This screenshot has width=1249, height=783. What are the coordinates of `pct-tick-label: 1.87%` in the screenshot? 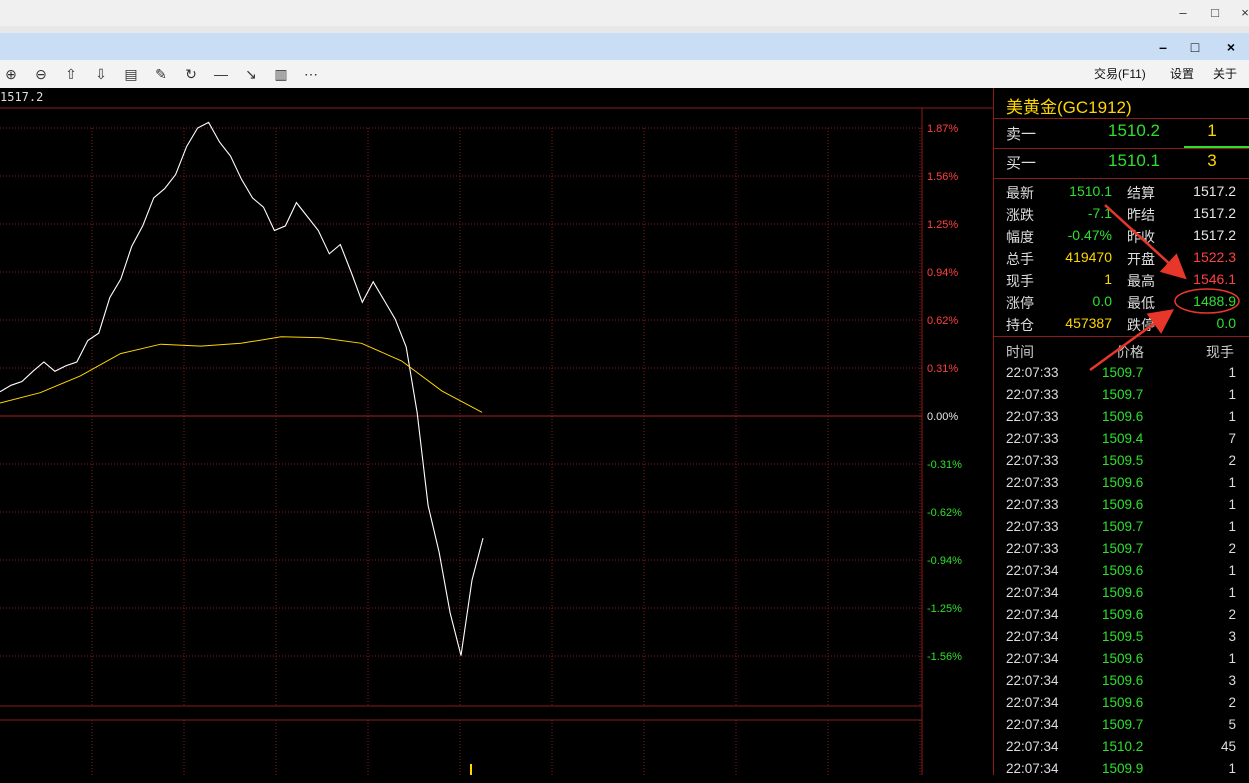 It's located at (942, 129).